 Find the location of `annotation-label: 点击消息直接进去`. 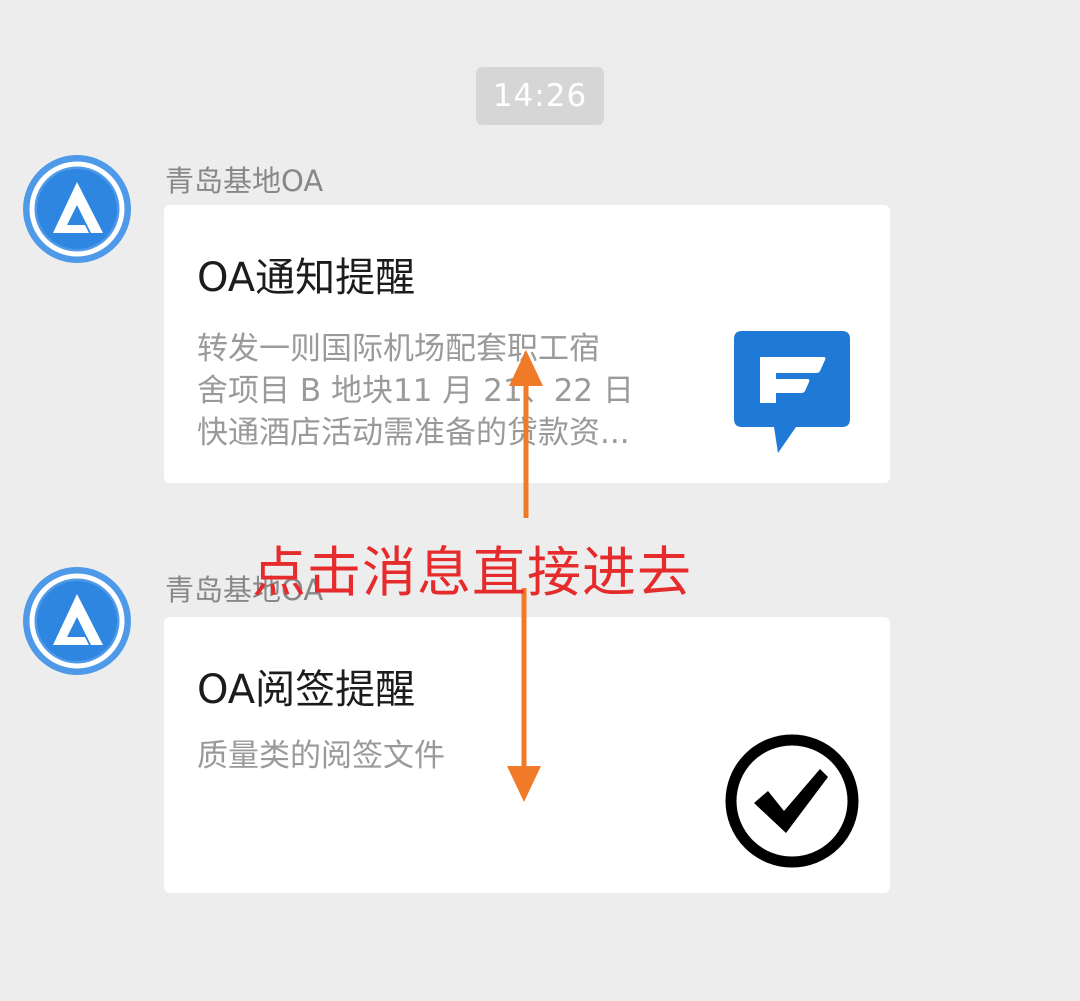

annotation-label: 点击消息直接进去 is located at coordinates (472, 572).